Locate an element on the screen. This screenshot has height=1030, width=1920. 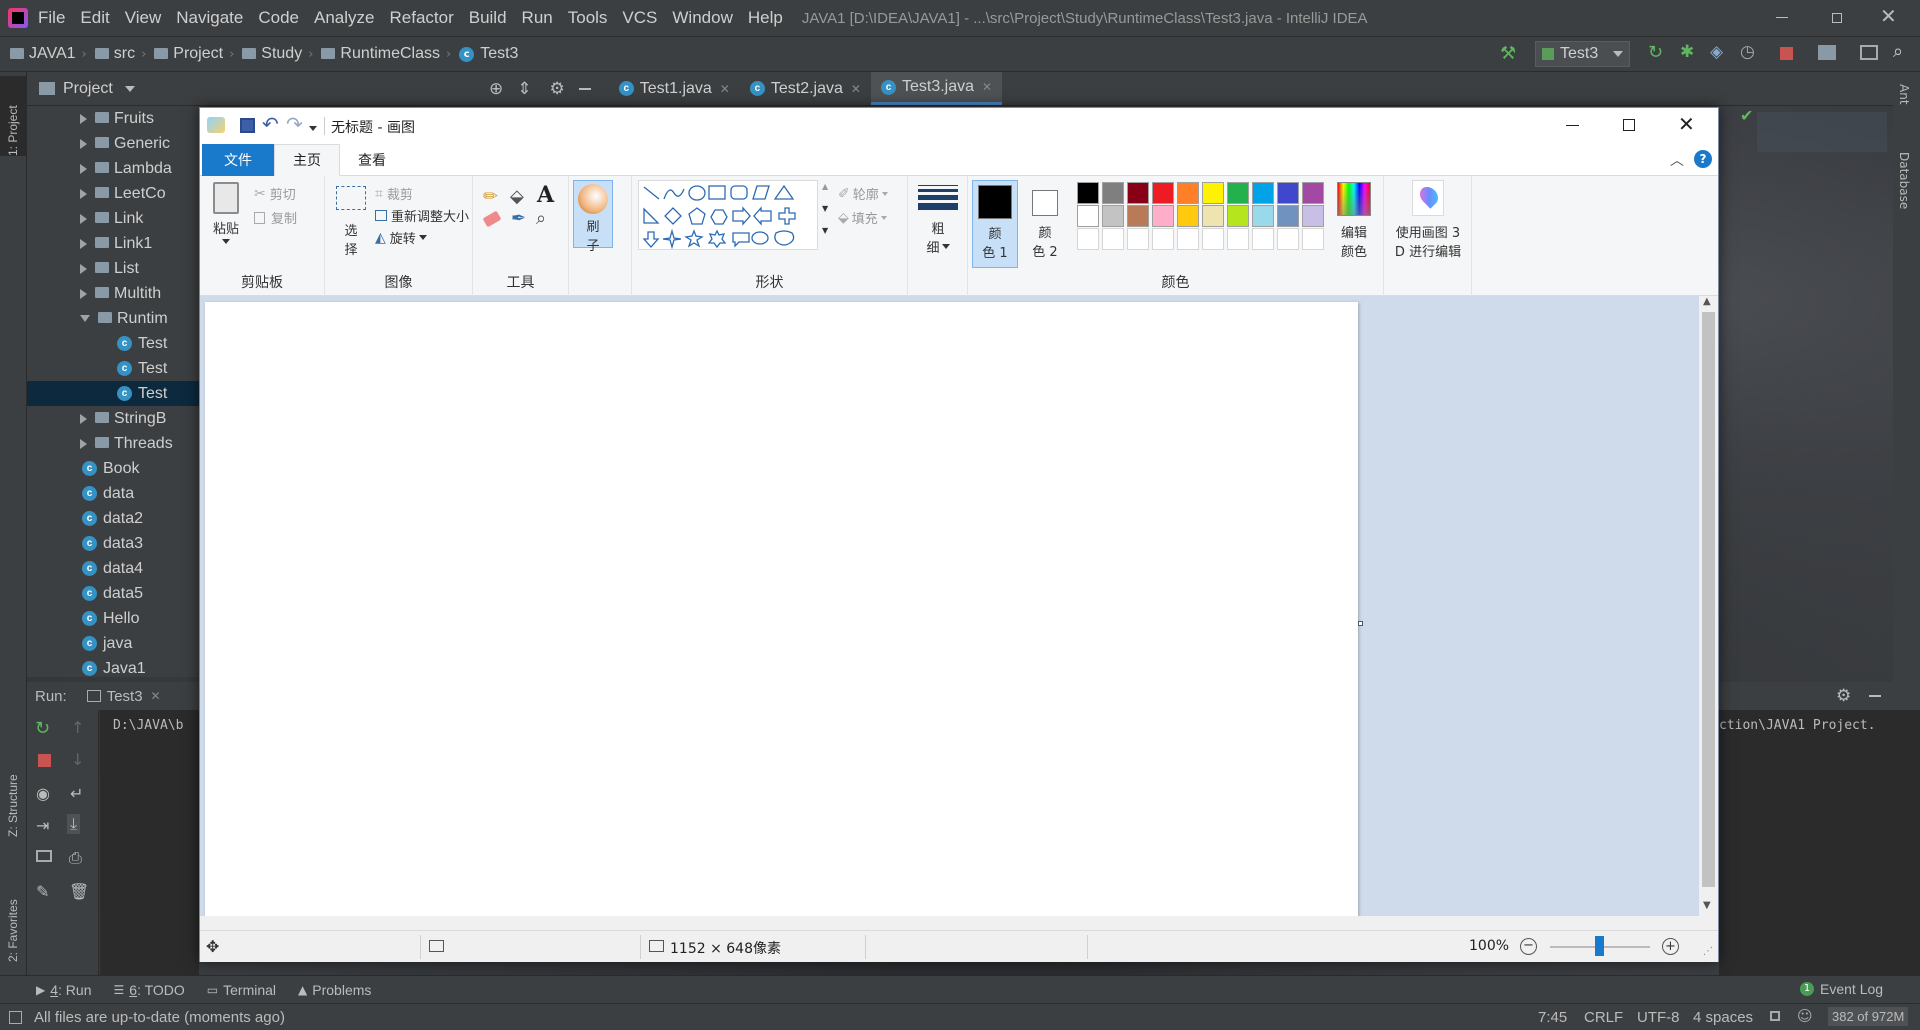
tree-item: Link is located at coordinates (113, 218).